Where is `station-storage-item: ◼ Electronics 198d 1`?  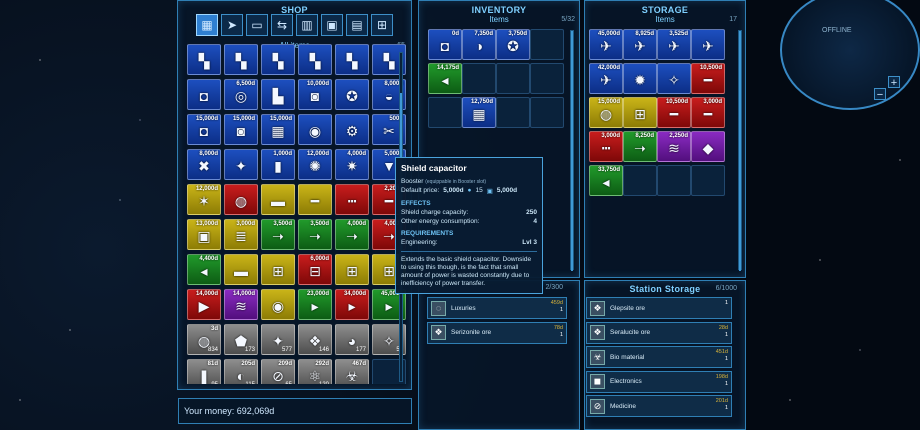 station-storage-item: ◼ Electronics 198d 1 is located at coordinates (659, 381).